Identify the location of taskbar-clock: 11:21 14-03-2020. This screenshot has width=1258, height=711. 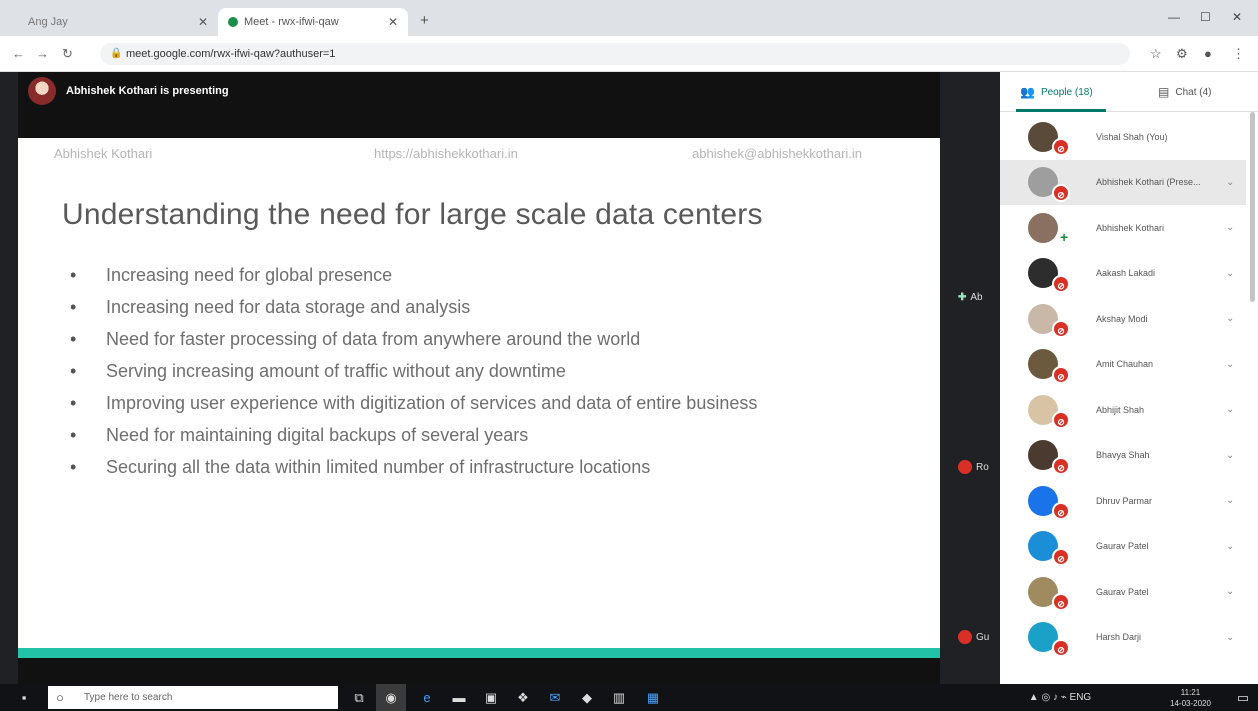
(1190, 698).